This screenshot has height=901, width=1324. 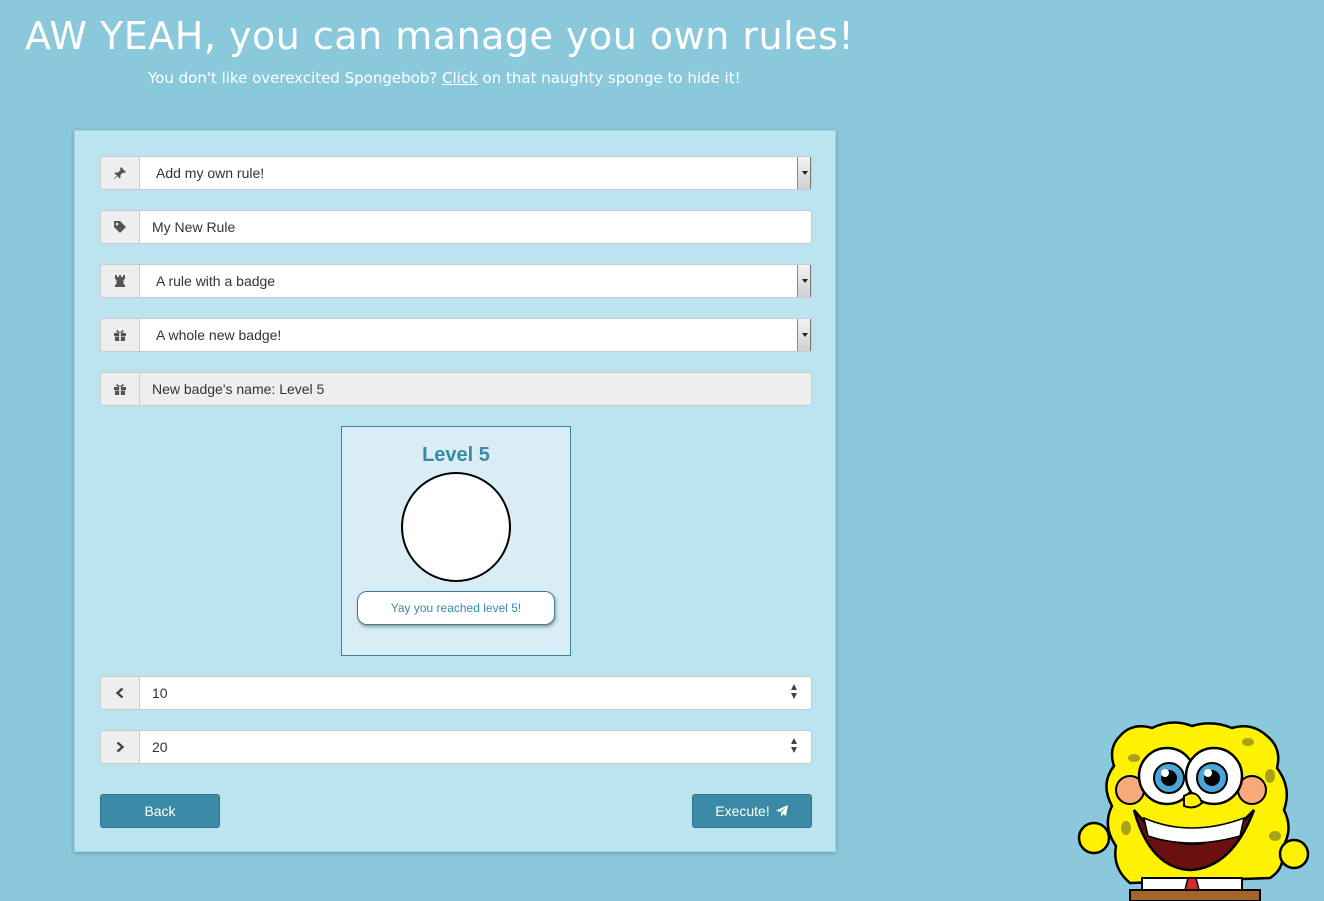 I want to click on badge-preview-description: Yay you reached level 5!, so click(x=456, y=608).